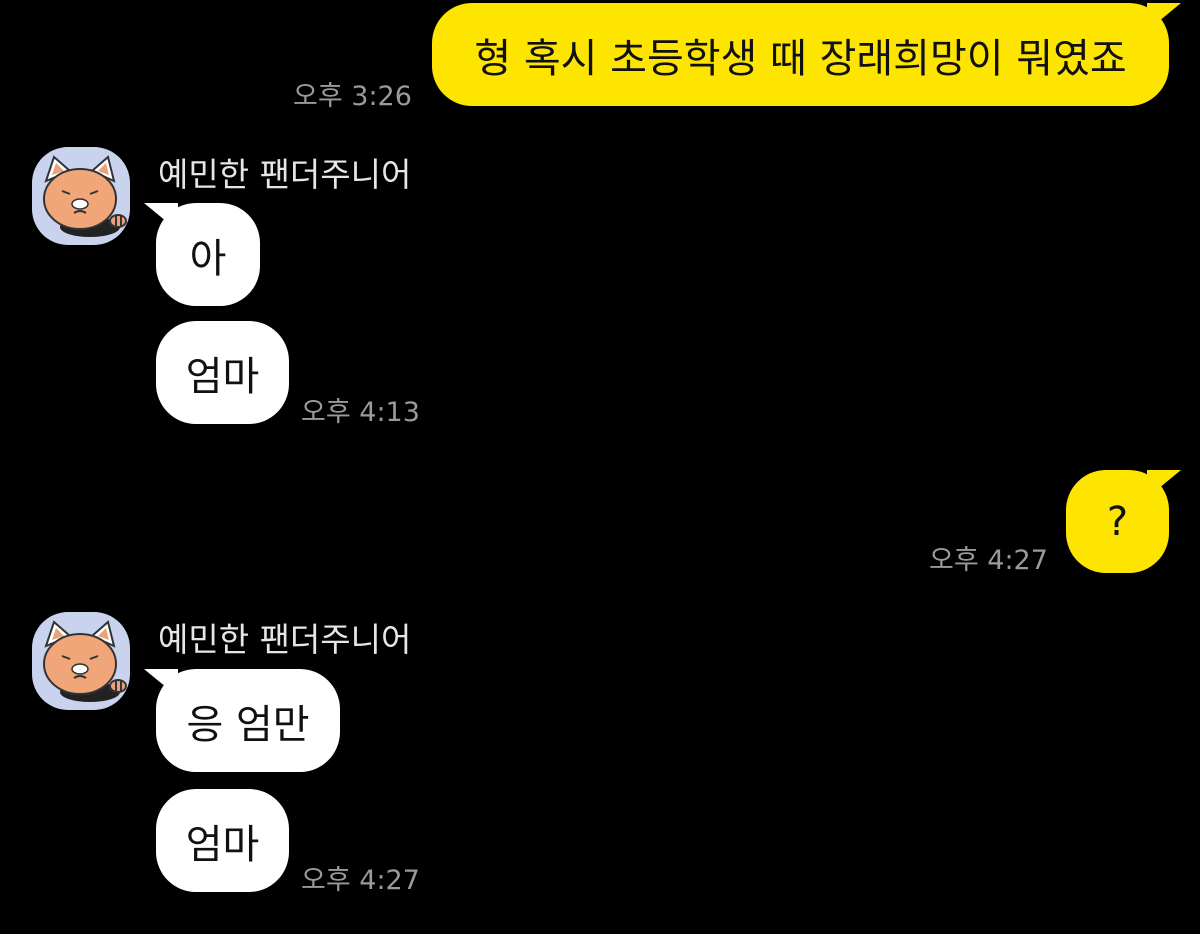  I want to click on sent-message-bubble: 형 혹시 초등학생 때 장래희망이 뭐였죠, so click(800, 54).